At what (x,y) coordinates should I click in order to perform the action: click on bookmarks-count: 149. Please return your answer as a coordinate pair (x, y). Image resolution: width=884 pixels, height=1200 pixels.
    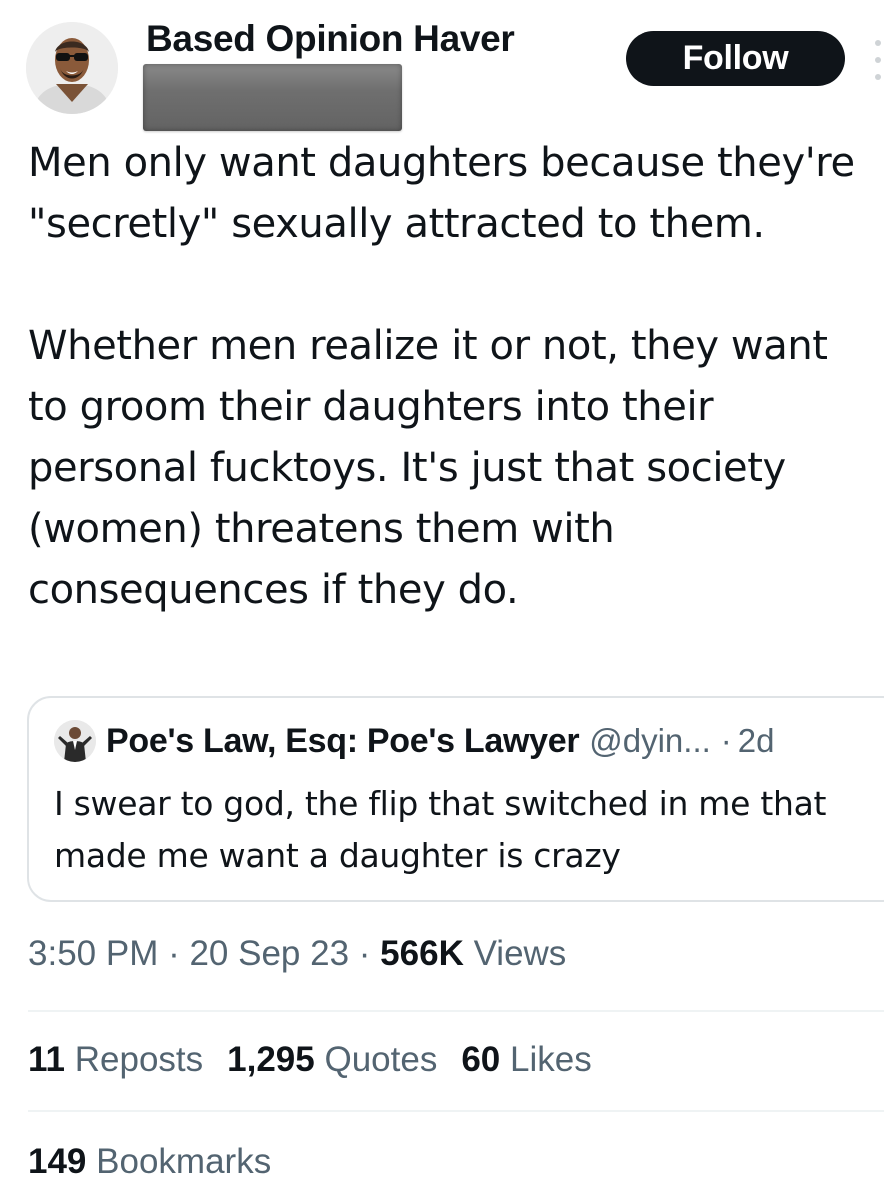
    Looking at the image, I should click on (57, 1161).